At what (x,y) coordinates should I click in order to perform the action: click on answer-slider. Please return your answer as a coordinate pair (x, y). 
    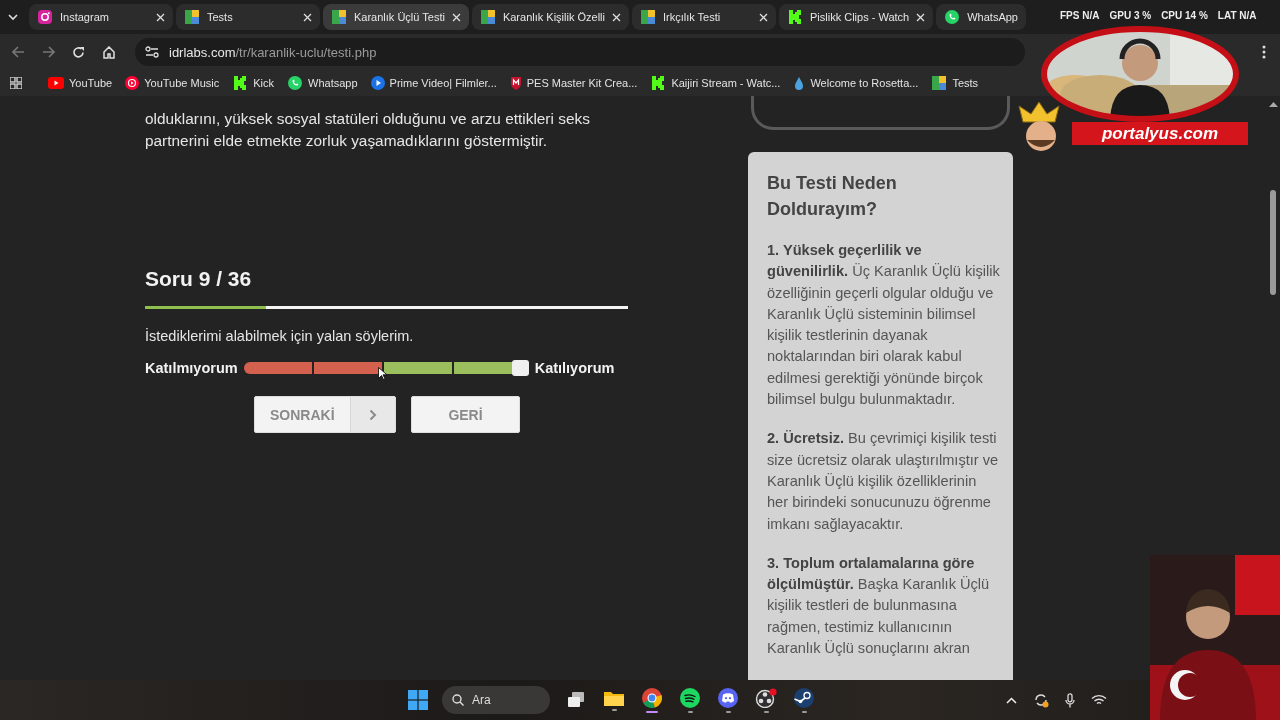
    Looking at the image, I should click on (386, 368).